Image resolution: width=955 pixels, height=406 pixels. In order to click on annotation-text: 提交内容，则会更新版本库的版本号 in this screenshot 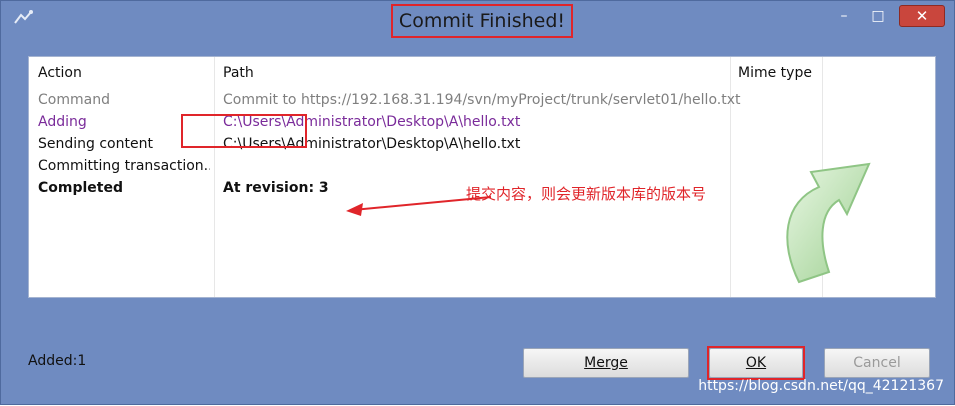, I will do `click(586, 194)`.